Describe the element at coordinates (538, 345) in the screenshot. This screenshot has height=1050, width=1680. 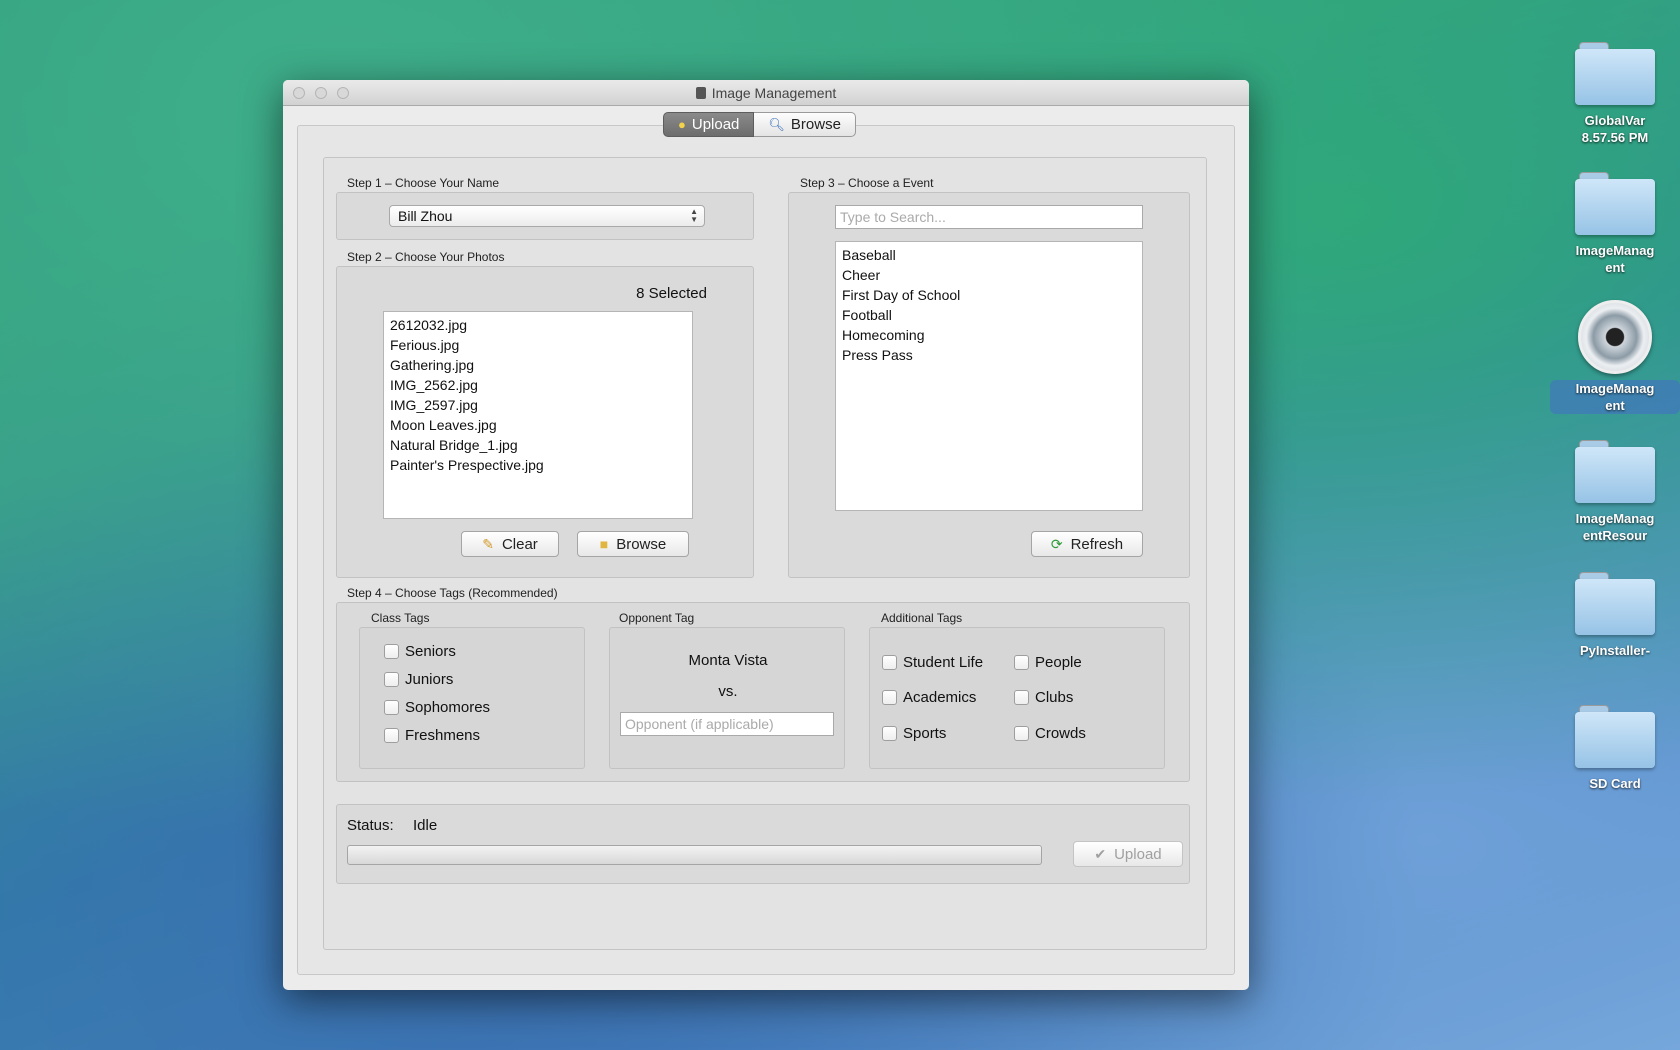
I see `list-item: Ferious.jpg` at that location.